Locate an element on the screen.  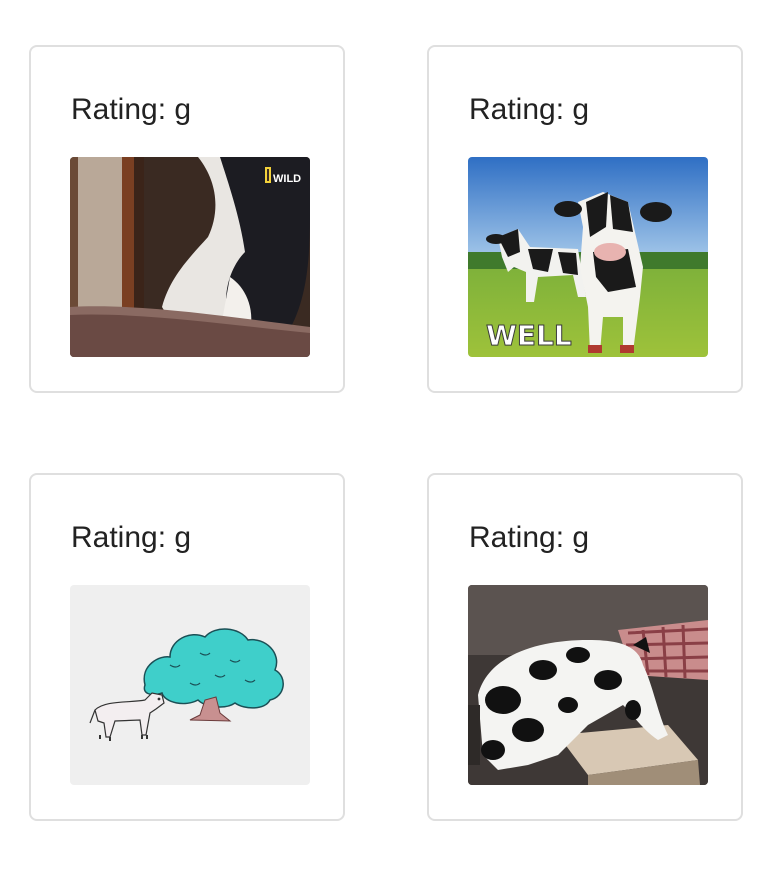
cartoon-cow-tree-image is located at coordinates (190, 685).